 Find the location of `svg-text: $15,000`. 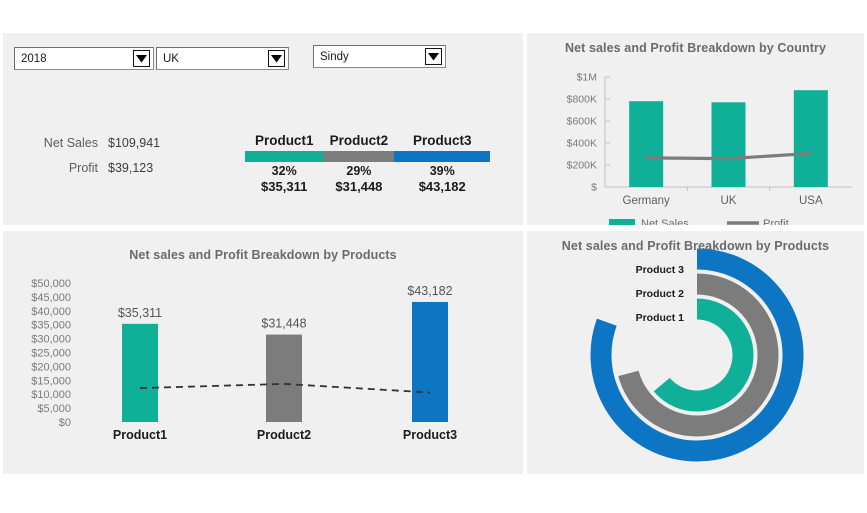

svg-text: $15,000 is located at coordinates (51, 381).